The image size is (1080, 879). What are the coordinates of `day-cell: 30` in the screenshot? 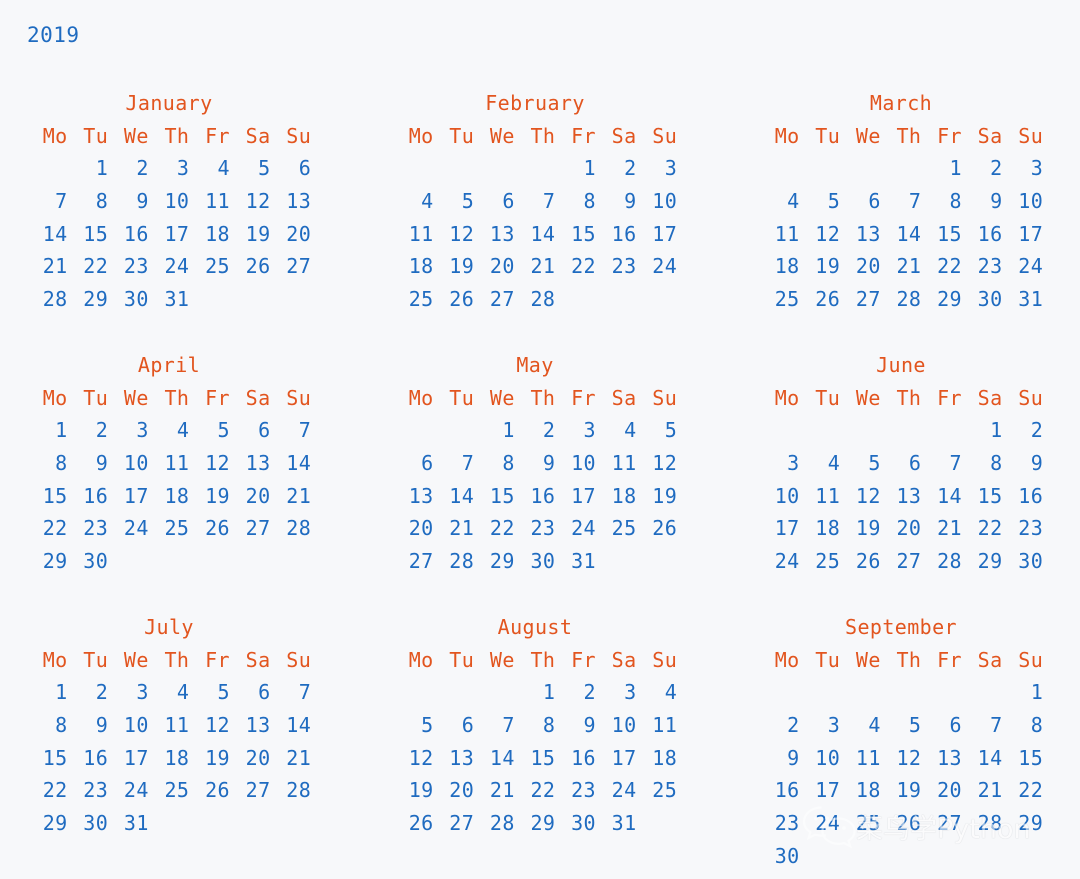 It's located at (88, 829).